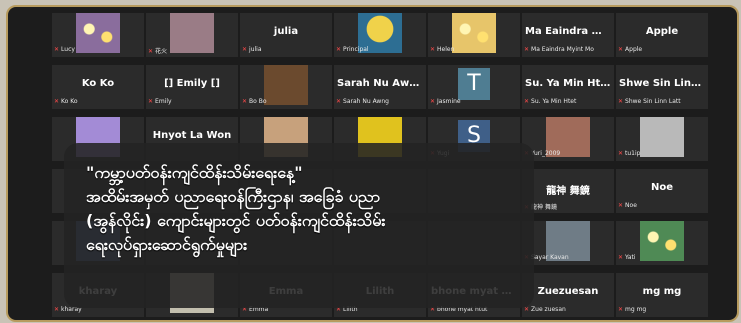 The image size is (741, 323). I want to click on participant-label: ✕ Noe, so click(662, 206).